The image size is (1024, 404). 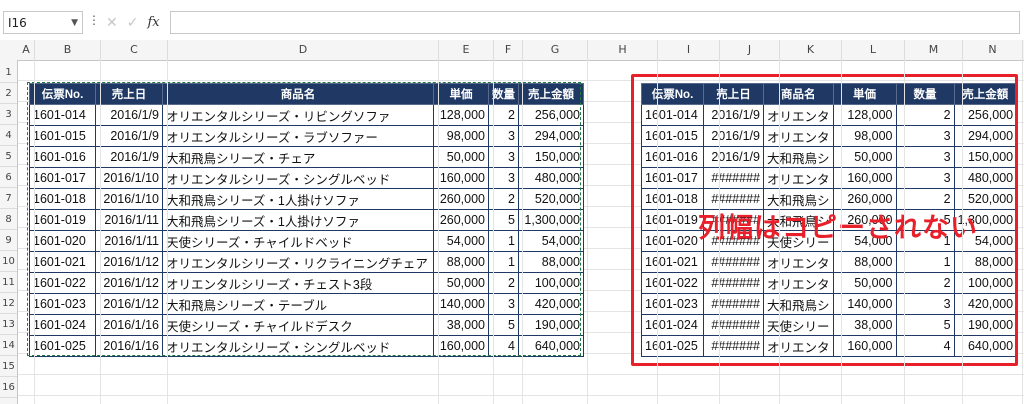 I want to click on row-header-16: 16, so click(x=8, y=387).